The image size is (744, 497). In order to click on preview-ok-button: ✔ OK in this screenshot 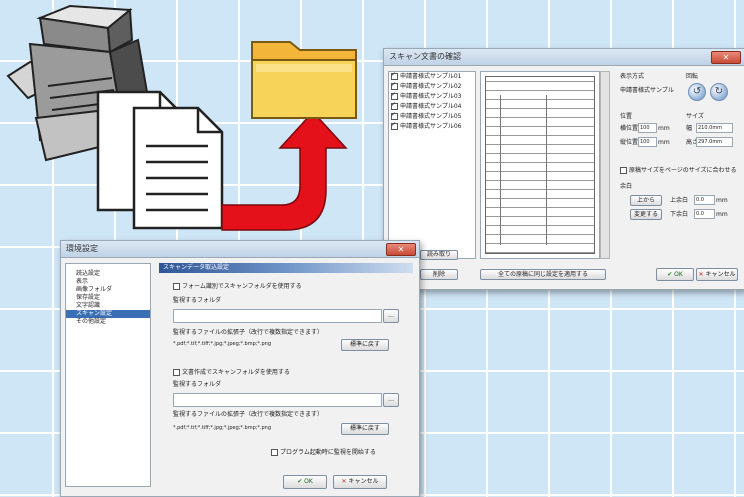, I will do `click(675, 274)`.